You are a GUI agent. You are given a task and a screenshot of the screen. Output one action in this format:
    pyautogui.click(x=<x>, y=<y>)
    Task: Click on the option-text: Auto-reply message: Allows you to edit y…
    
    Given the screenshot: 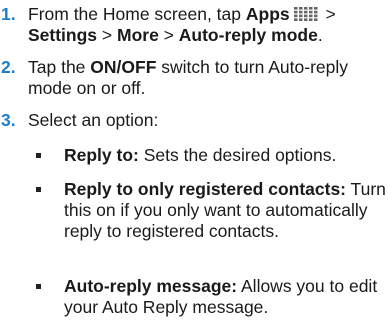 What is the action you would take?
    pyautogui.click(x=225, y=297)
    